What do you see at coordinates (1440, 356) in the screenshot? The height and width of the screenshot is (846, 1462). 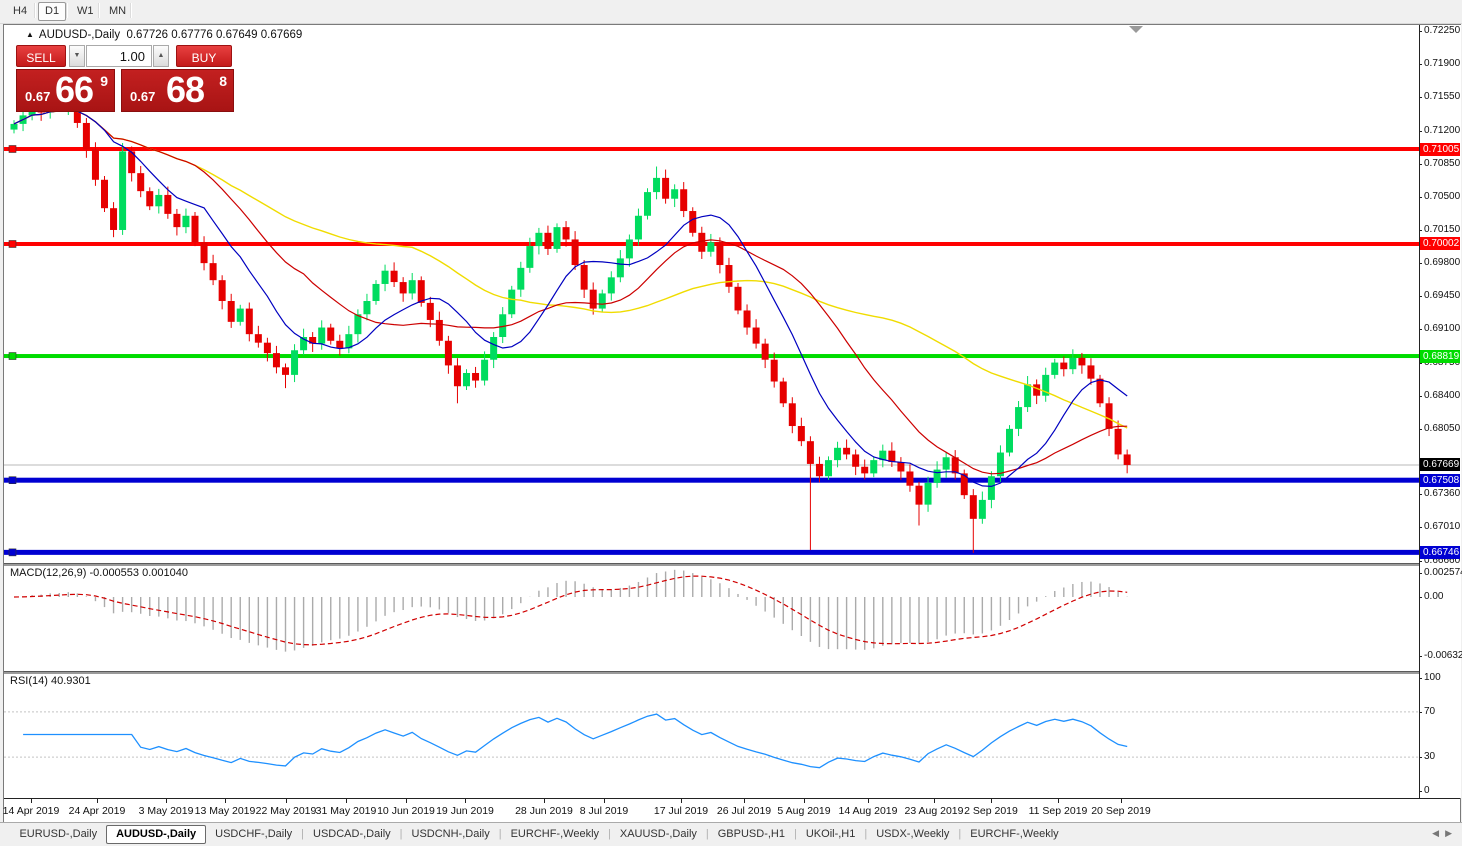 I see `level-price-tag: 0.68819` at bounding box center [1440, 356].